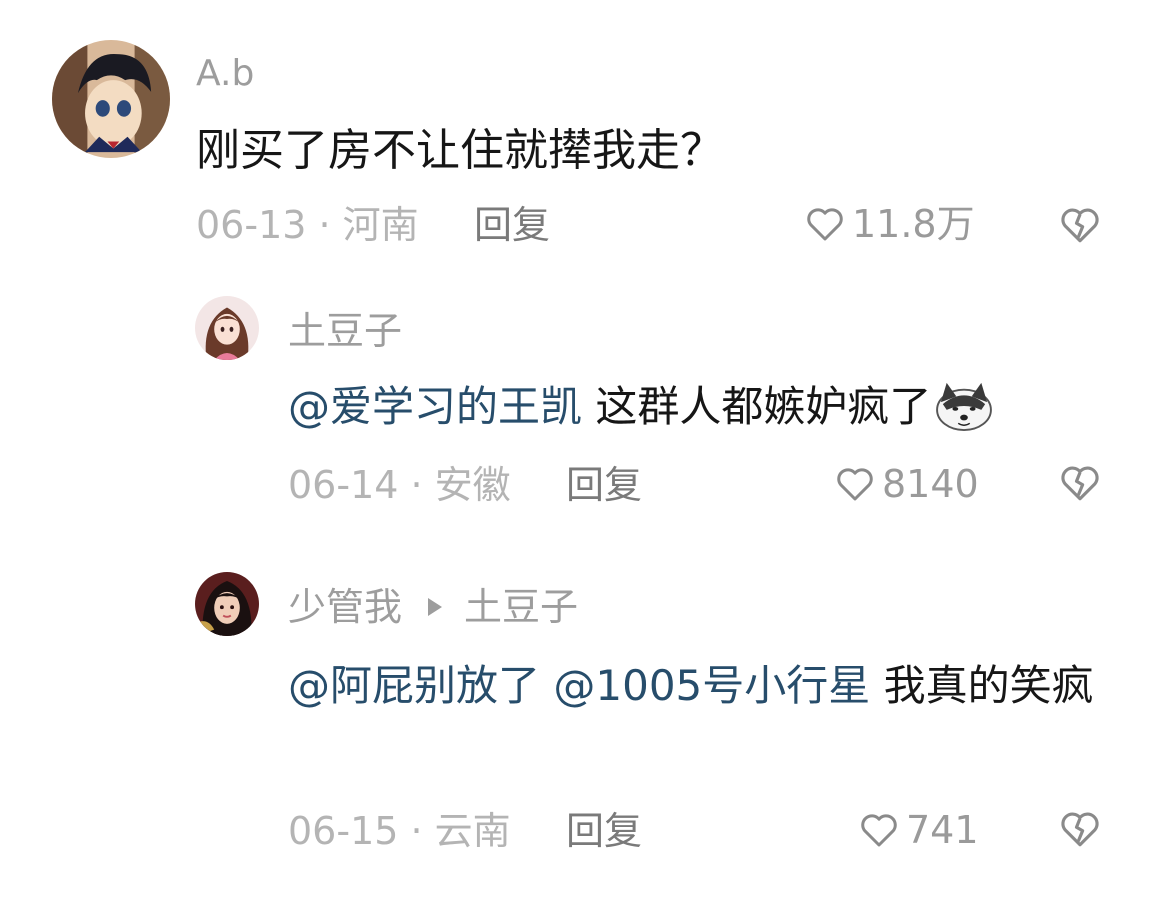  I want to click on like-button: 8140, so click(906, 484).